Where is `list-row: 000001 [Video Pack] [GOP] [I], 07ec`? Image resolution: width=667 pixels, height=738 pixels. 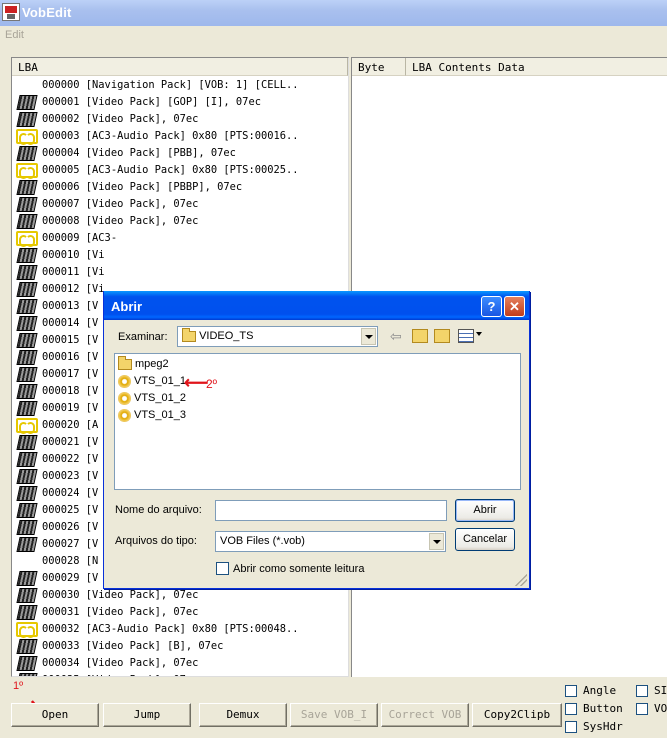 list-row: 000001 [Video Pack] [GOP] [I], 07ec is located at coordinates (180, 102).